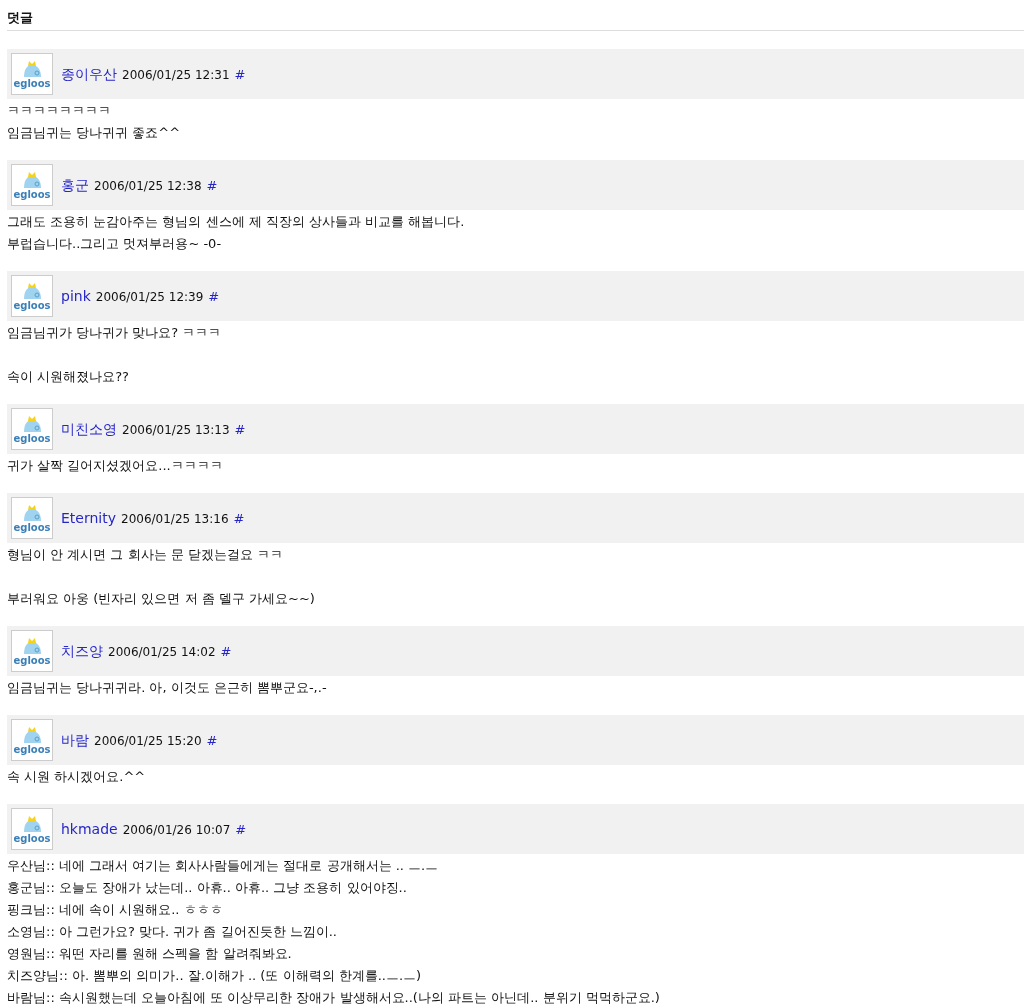  Describe the element at coordinates (115, 466) in the screenshot. I see `comment-text: 귀가 살짝 길어지셨겠어요...ㅋㅋㅋㅋ` at that location.